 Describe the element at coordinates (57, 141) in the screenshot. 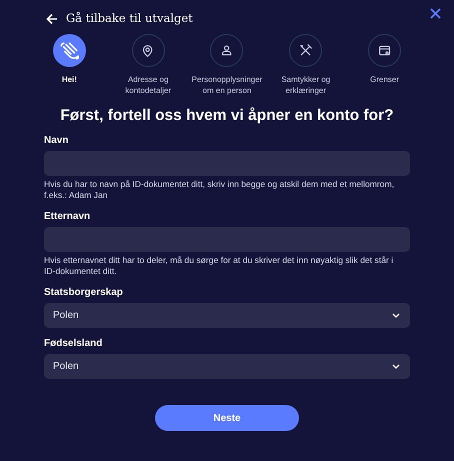

I see `field-label: Navn` at that location.